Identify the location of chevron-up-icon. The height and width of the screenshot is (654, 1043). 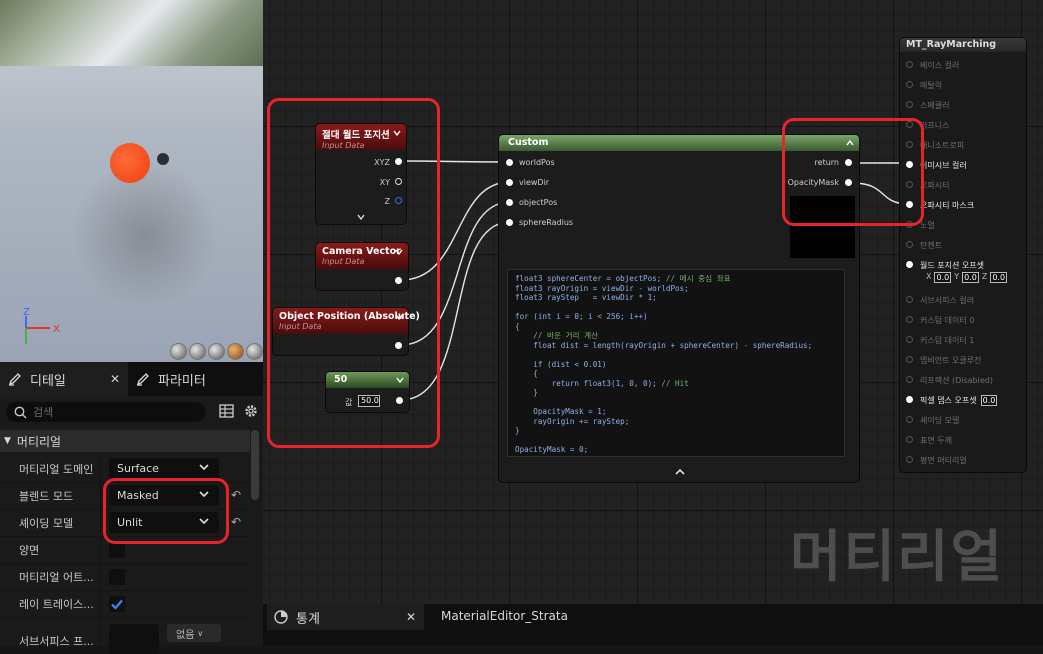
(680, 472).